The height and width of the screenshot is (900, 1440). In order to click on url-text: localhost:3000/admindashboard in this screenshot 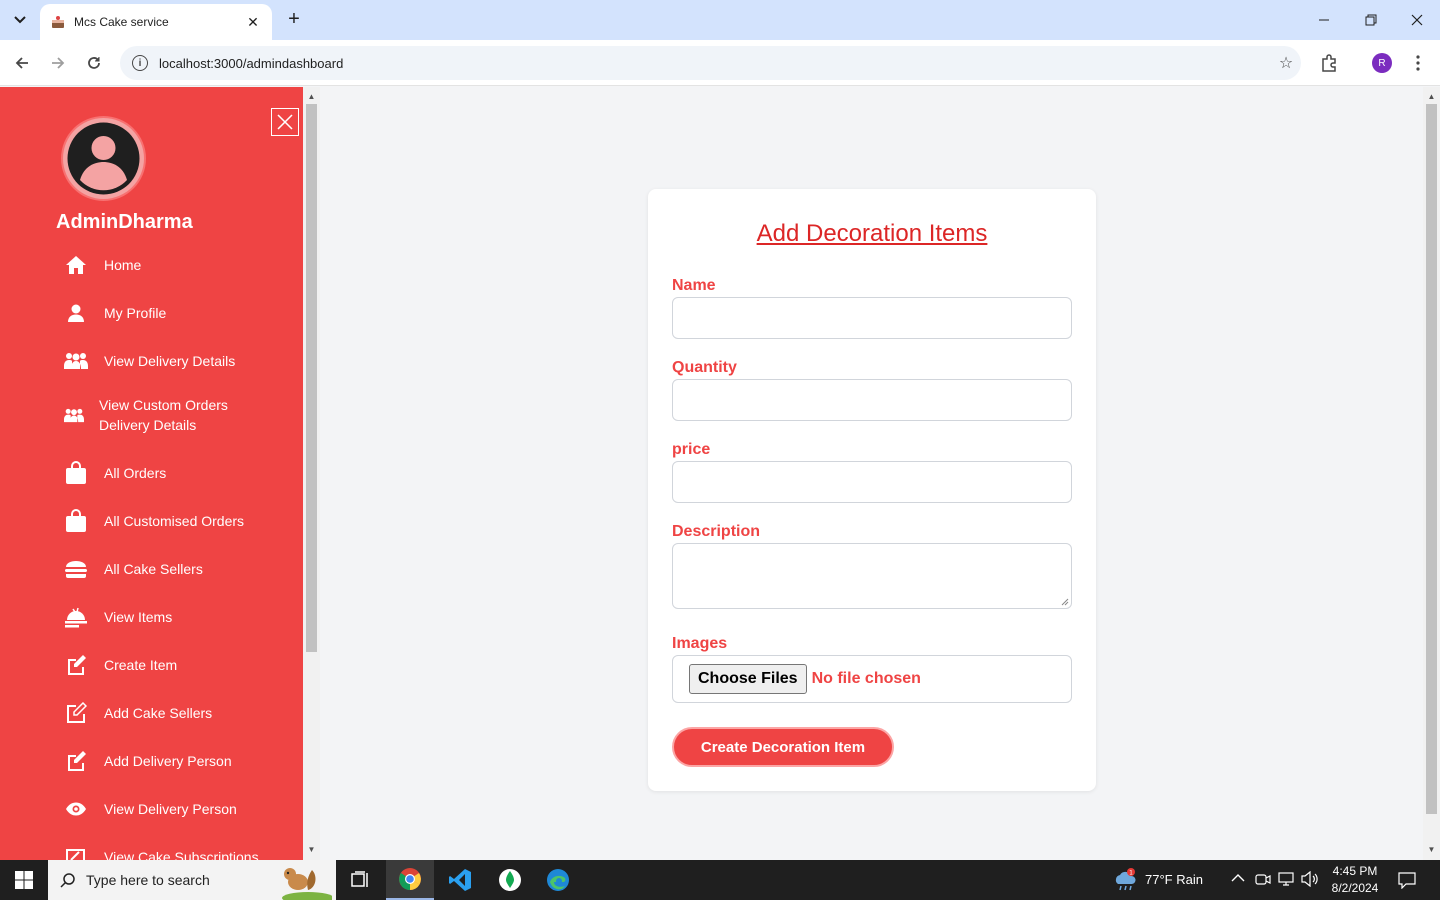, I will do `click(715, 63)`.